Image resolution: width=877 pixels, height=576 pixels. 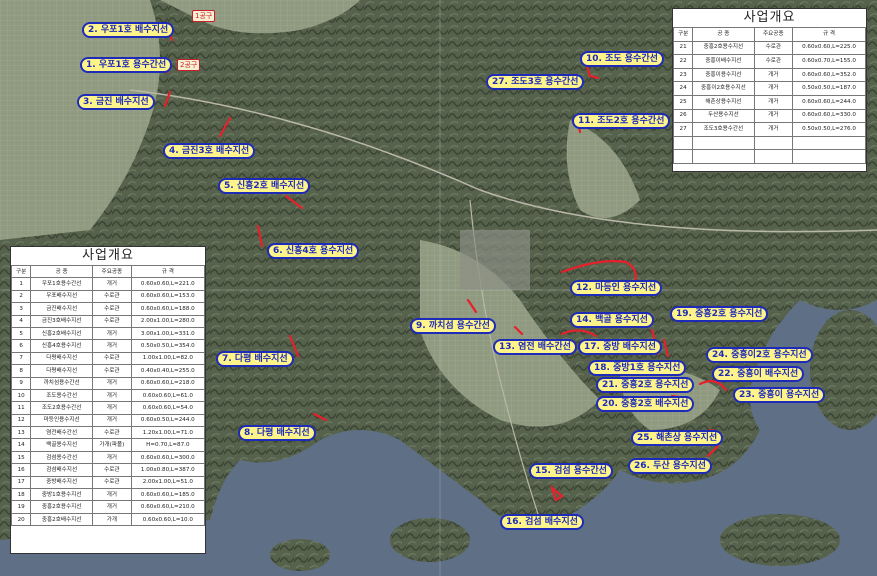 I want to click on table-row: 10 조도용수간선 개거 0.60x0.60,L=61.0, so click(x=108, y=395).